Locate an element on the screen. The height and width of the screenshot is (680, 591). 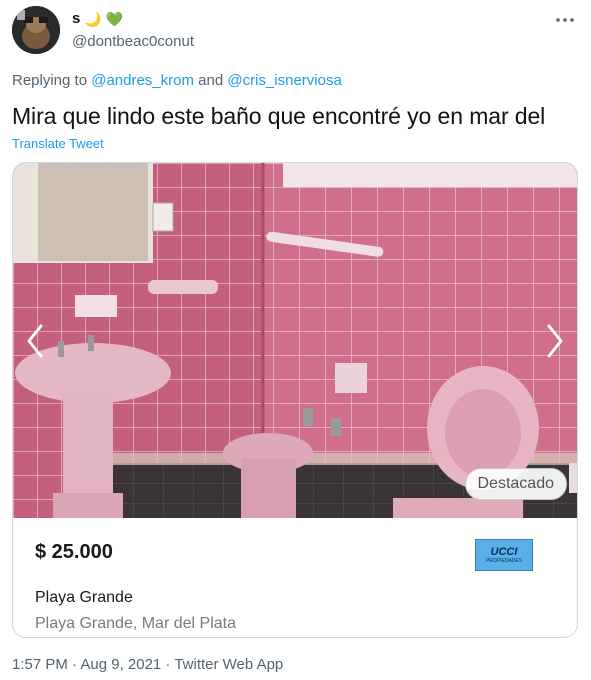
agency-logo: UCCI PROPIEDADES is located at coordinates (504, 555).